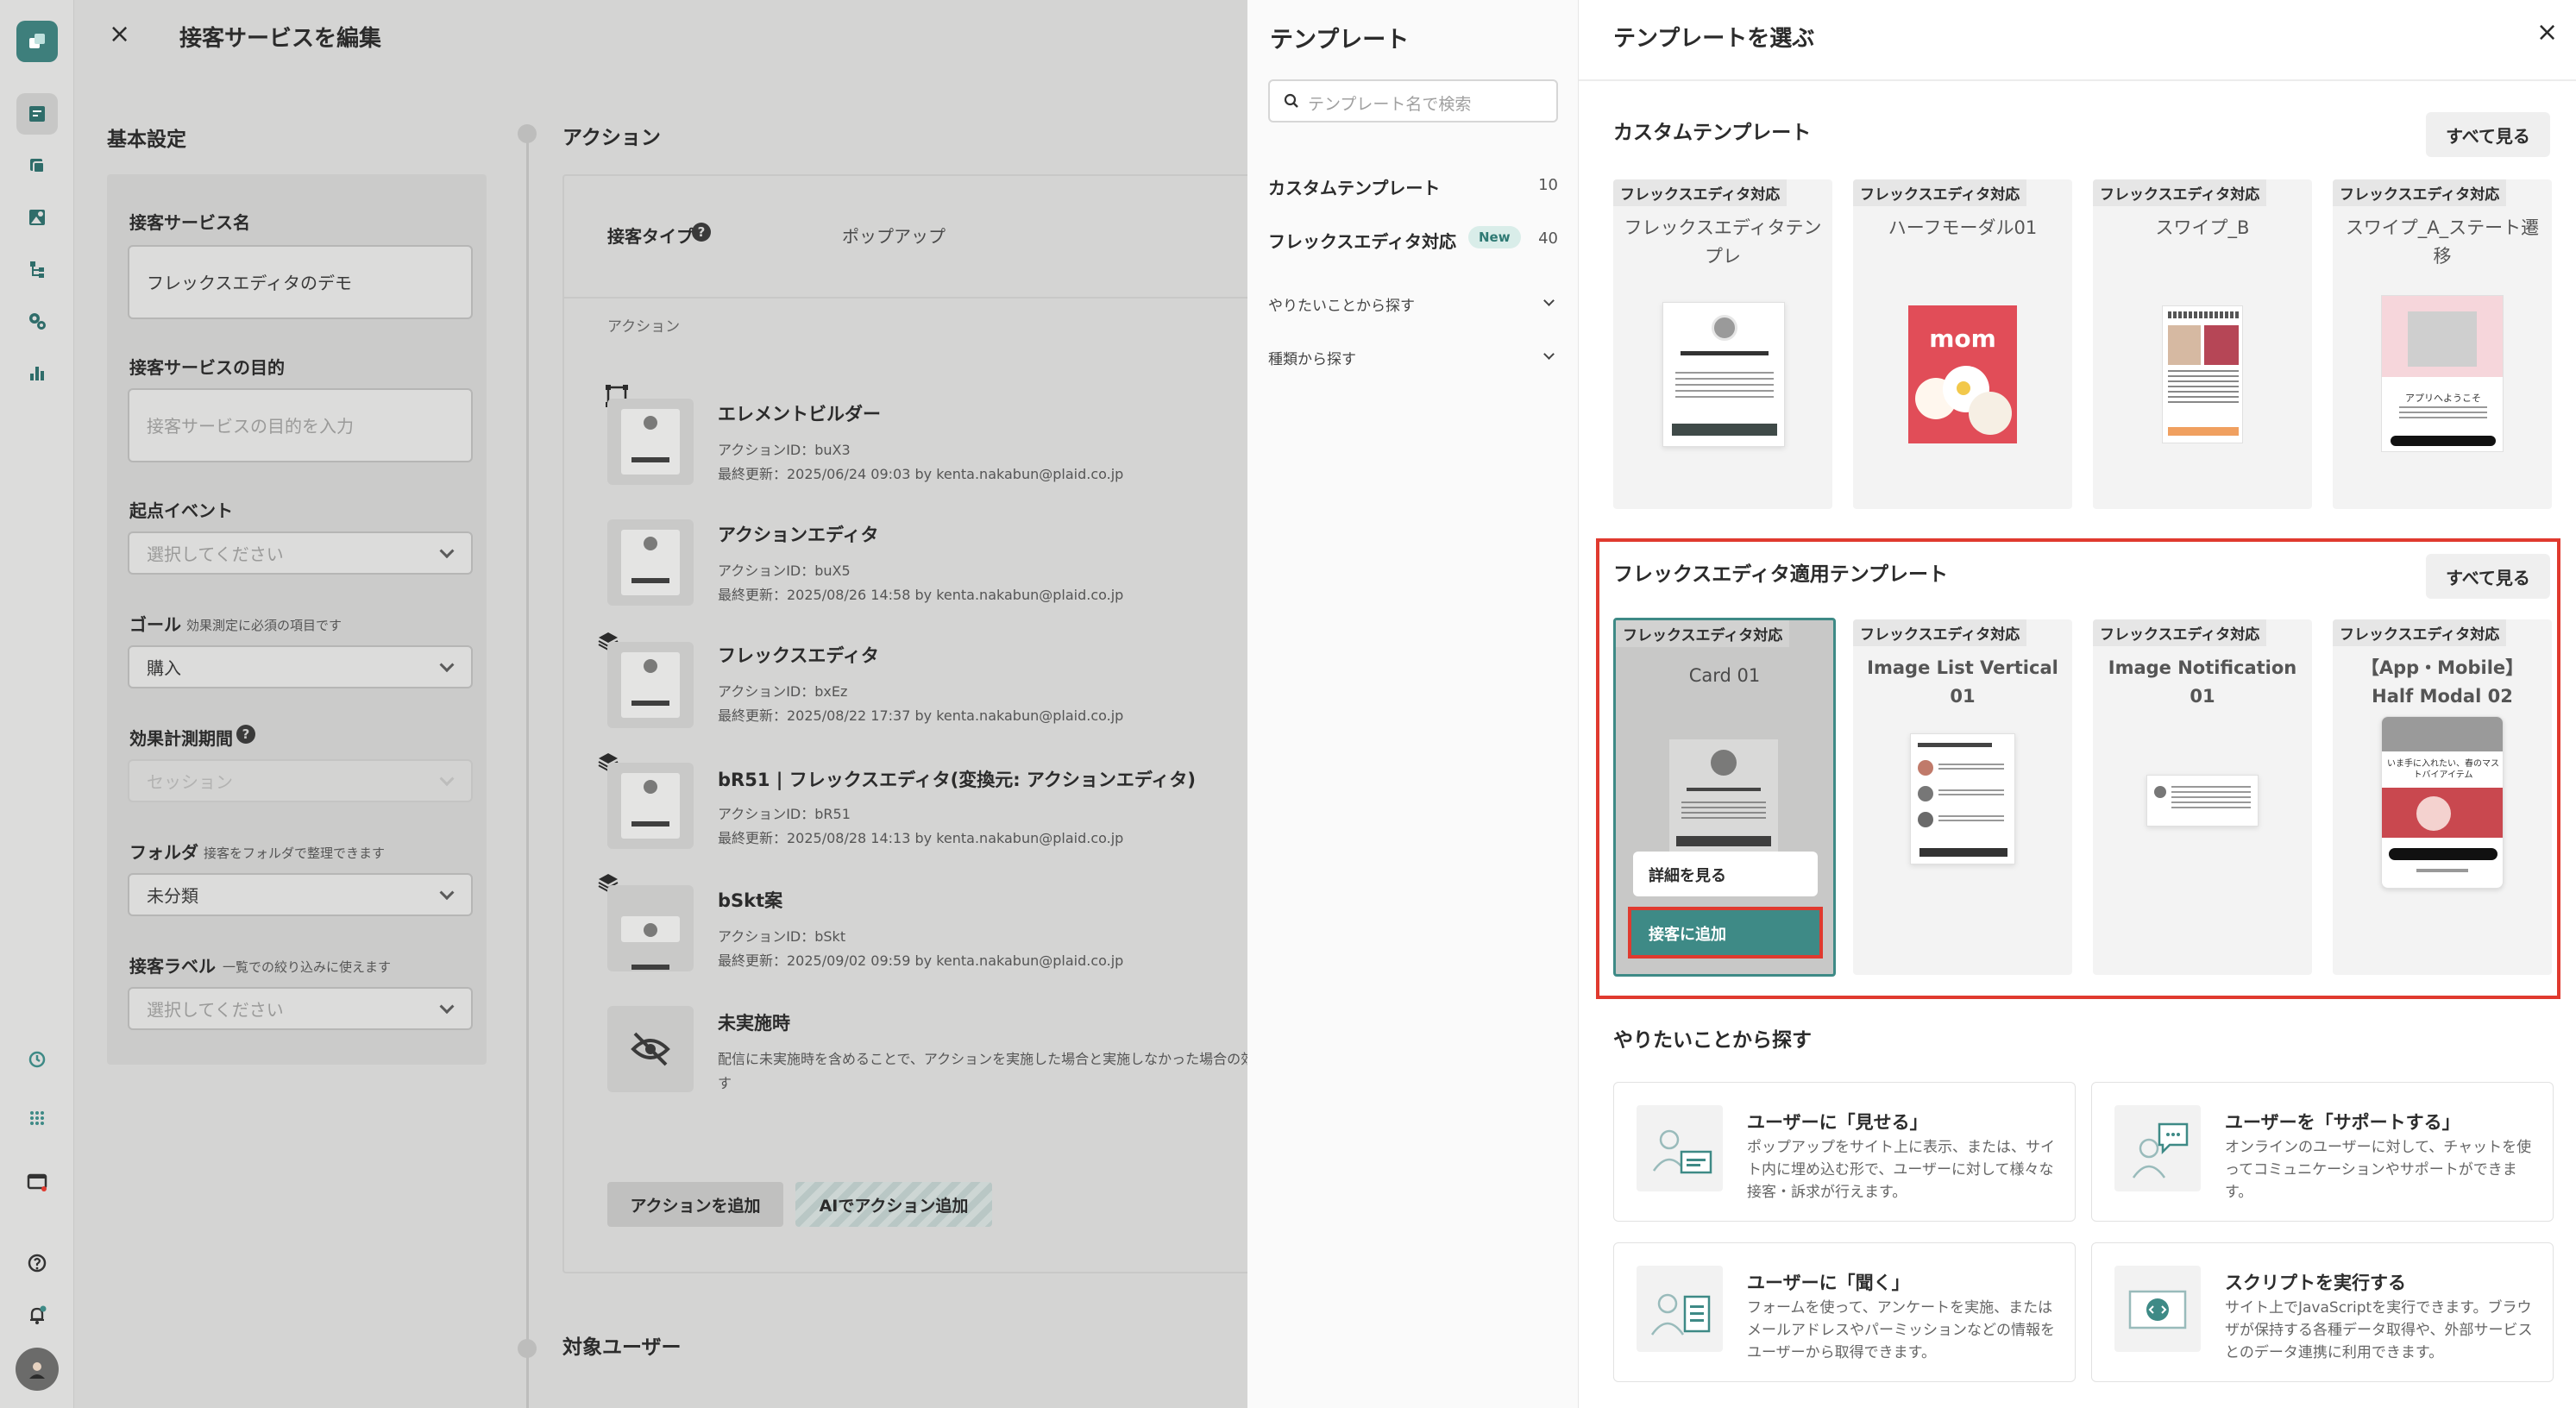 The width and height of the screenshot is (2576, 1408). What do you see at coordinates (37, 321) in the screenshot?
I see `settings-icon` at bounding box center [37, 321].